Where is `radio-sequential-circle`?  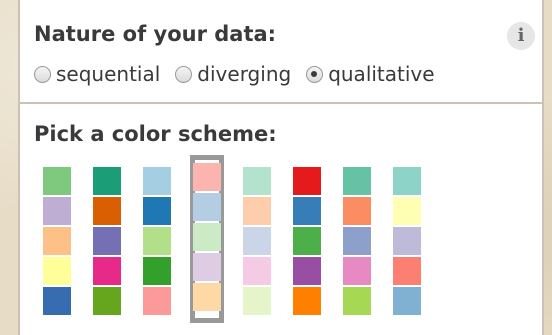 radio-sequential-circle is located at coordinates (42, 74).